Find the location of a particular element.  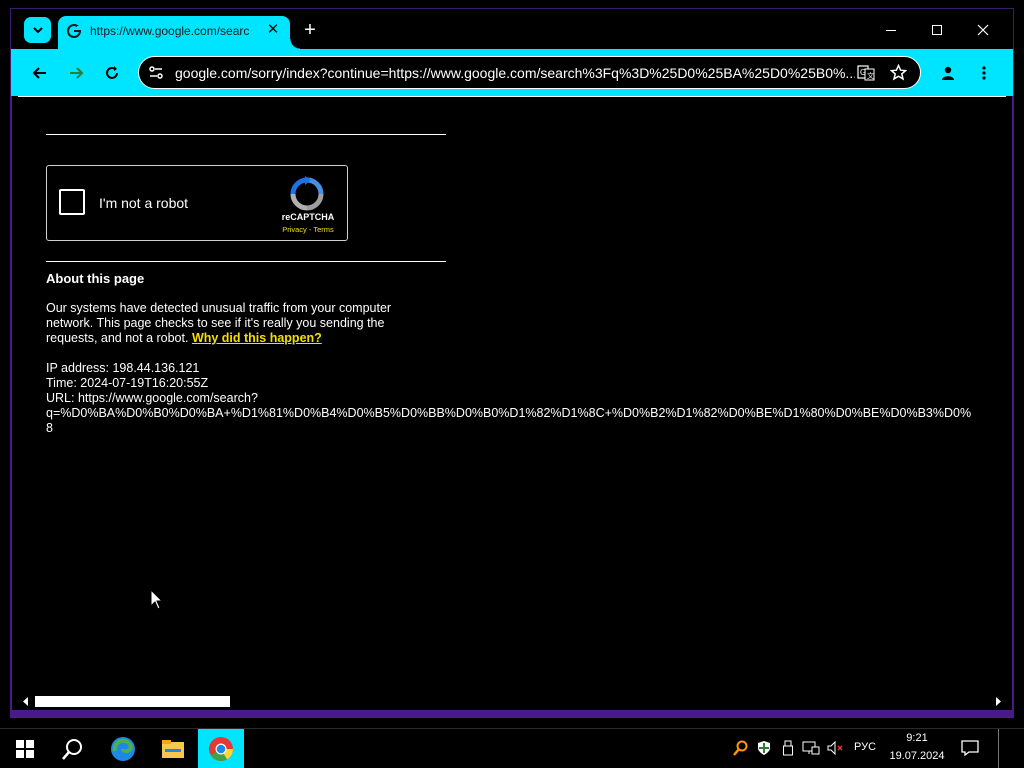

chevron-down-icon is located at coordinates (37, 30).